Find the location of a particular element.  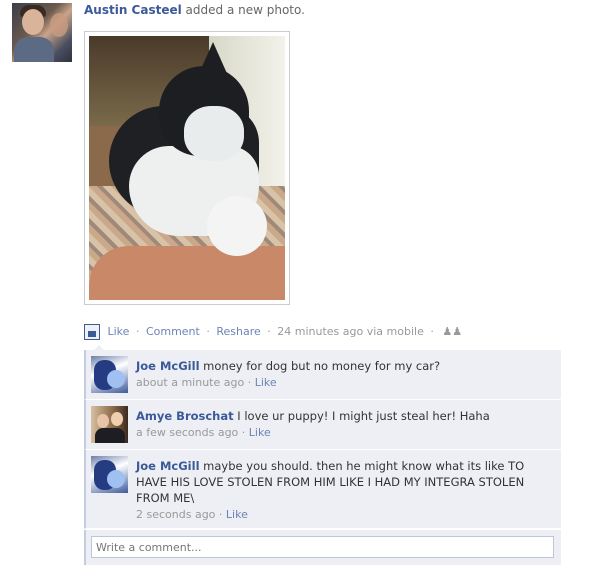

author-avatar is located at coordinates (42, 32).